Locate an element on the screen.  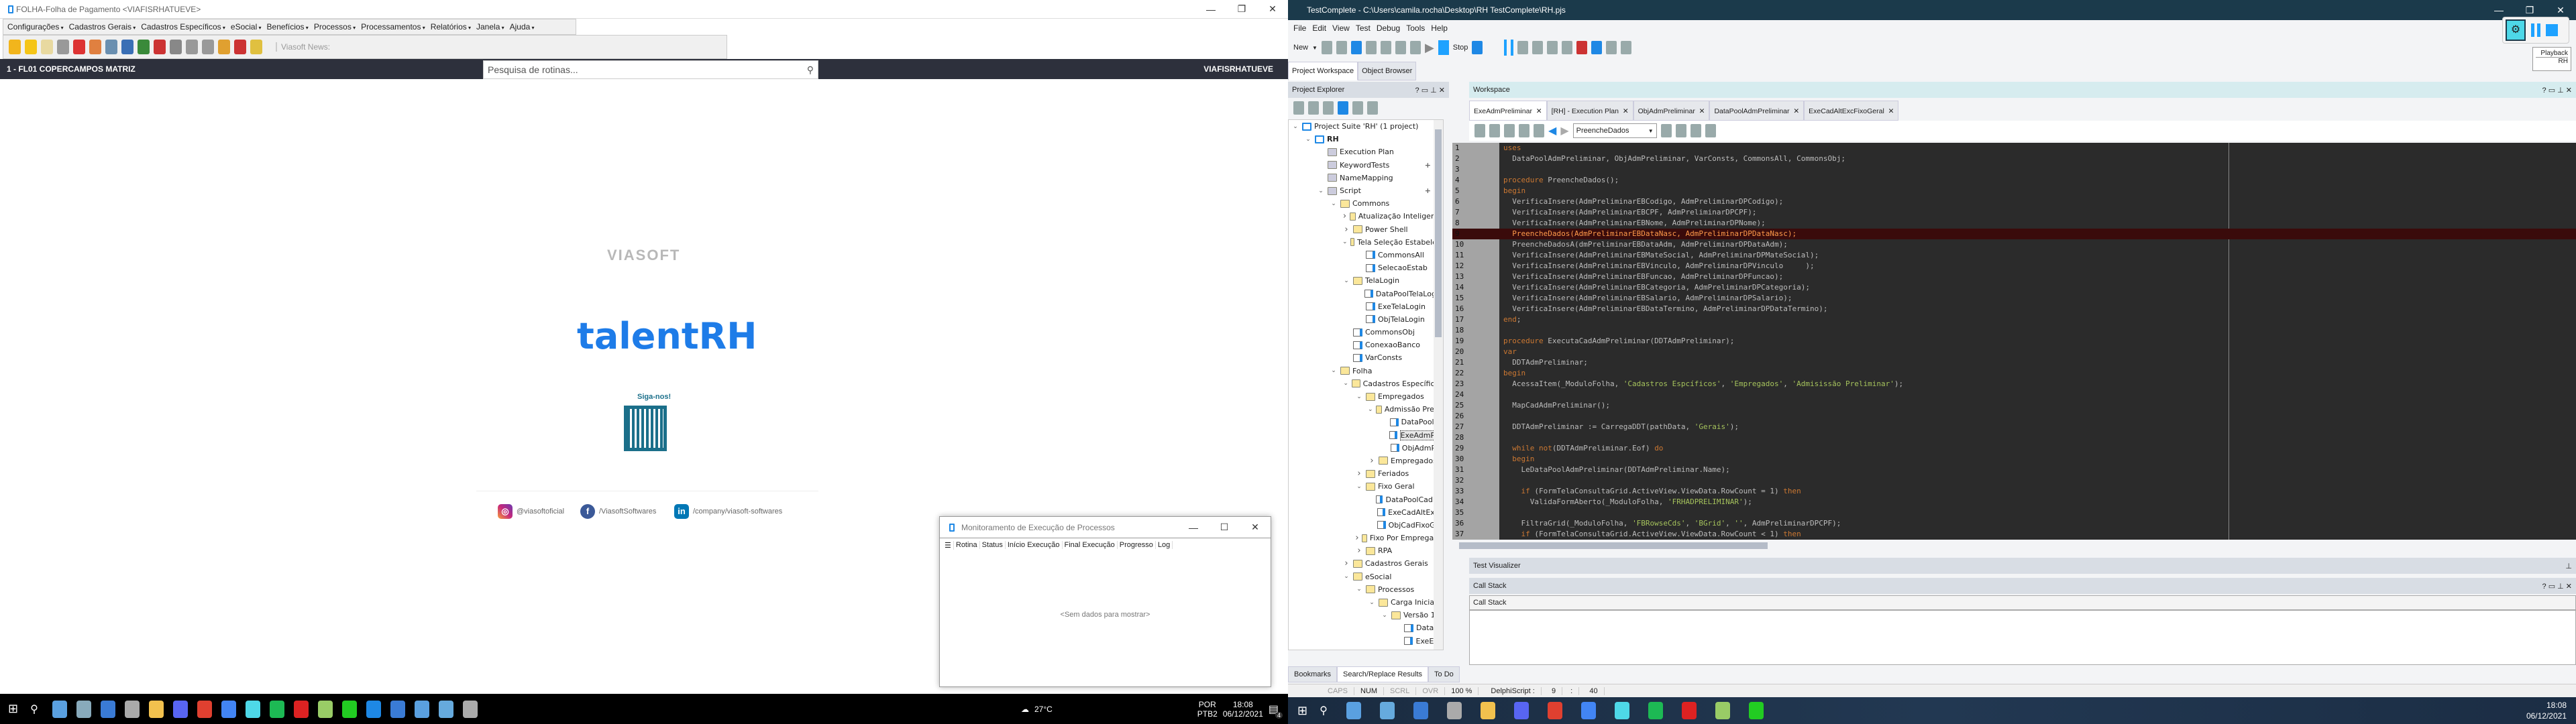
menu-item: Edit is located at coordinates (1319, 28).